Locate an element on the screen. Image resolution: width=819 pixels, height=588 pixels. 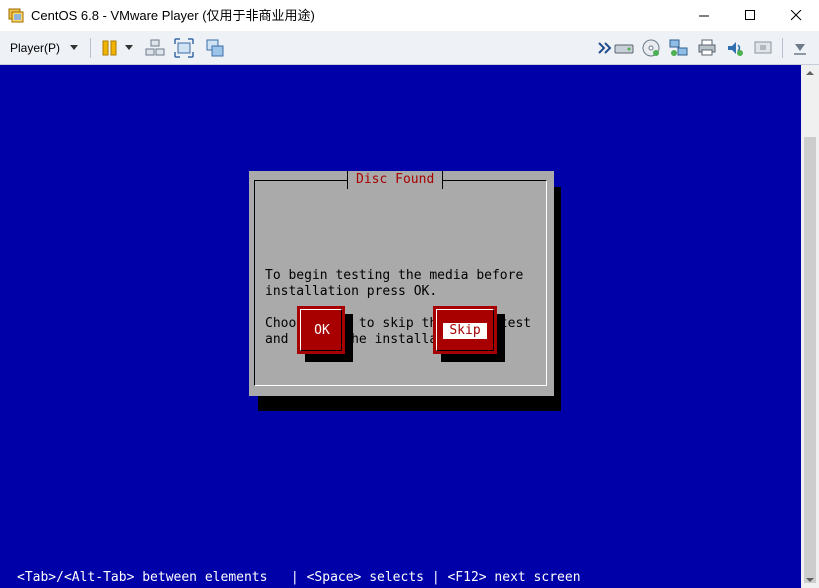
close-button is located at coordinates (796, 15).